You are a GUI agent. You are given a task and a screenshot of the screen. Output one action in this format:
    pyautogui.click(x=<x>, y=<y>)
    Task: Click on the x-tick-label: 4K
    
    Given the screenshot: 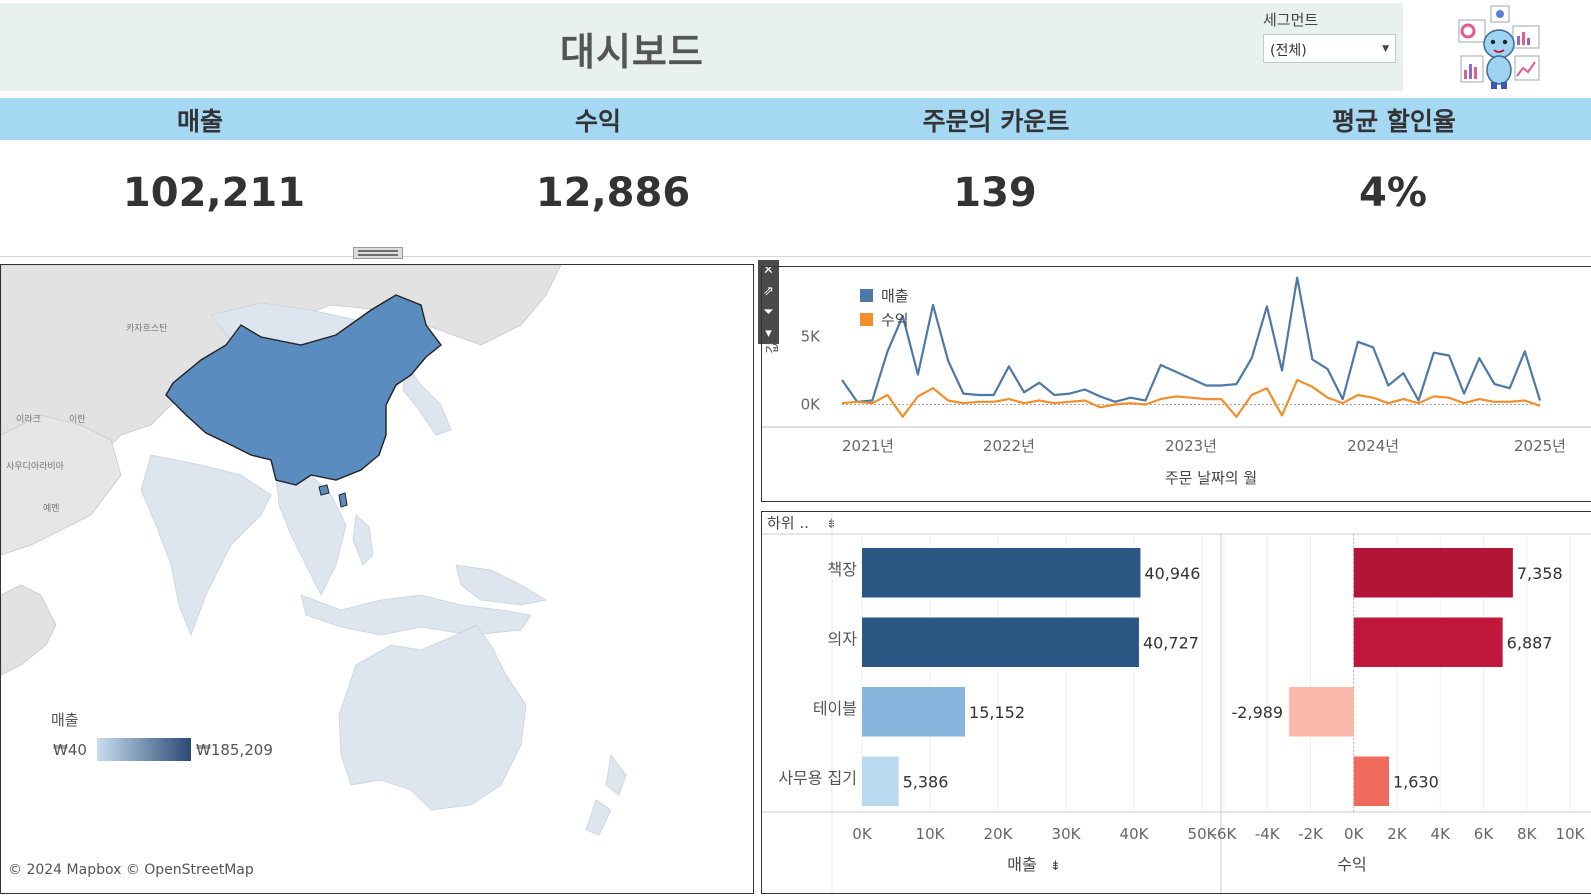 What is the action you would take?
    pyautogui.click(x=1441, y=834)
    